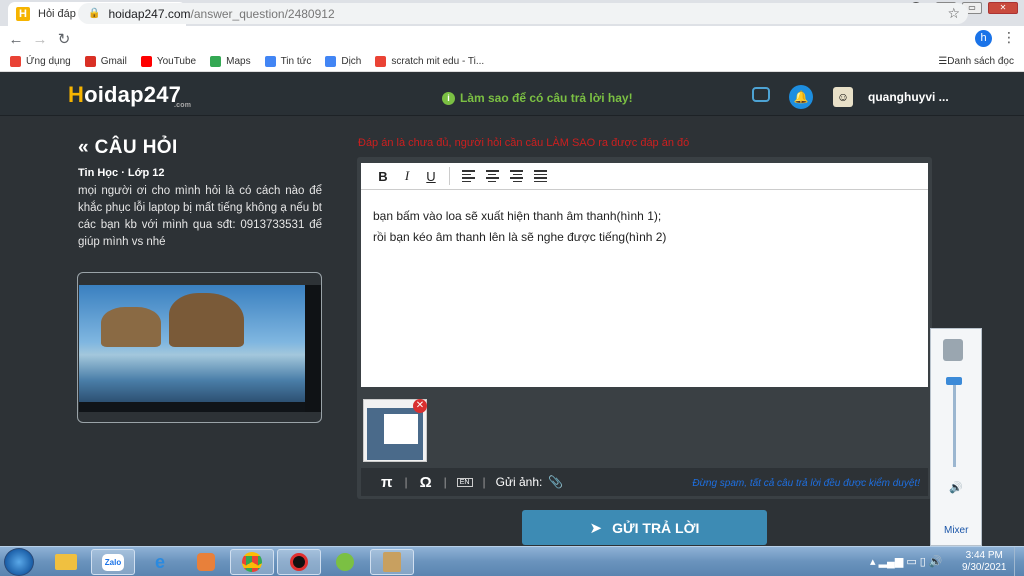 This screenshot has width=1024, height=576. What do you see at coordinates (464, 482) in the screenshot?
I see `language-icon: EN` at bounding box center [464, 482].